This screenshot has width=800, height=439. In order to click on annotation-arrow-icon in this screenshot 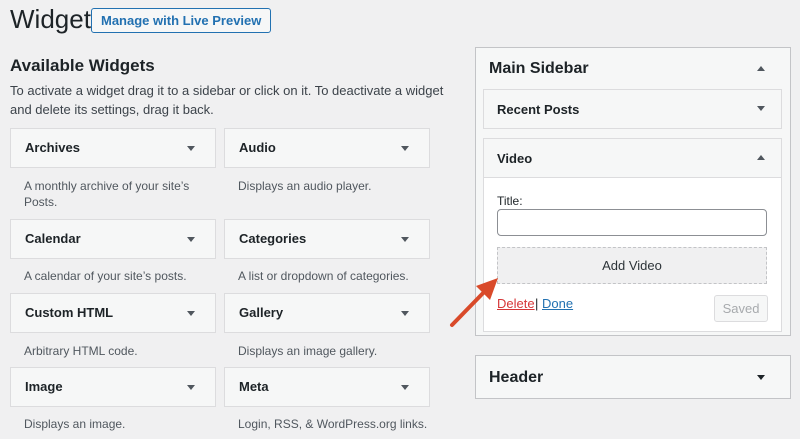, I will do `click(474, 302)`.